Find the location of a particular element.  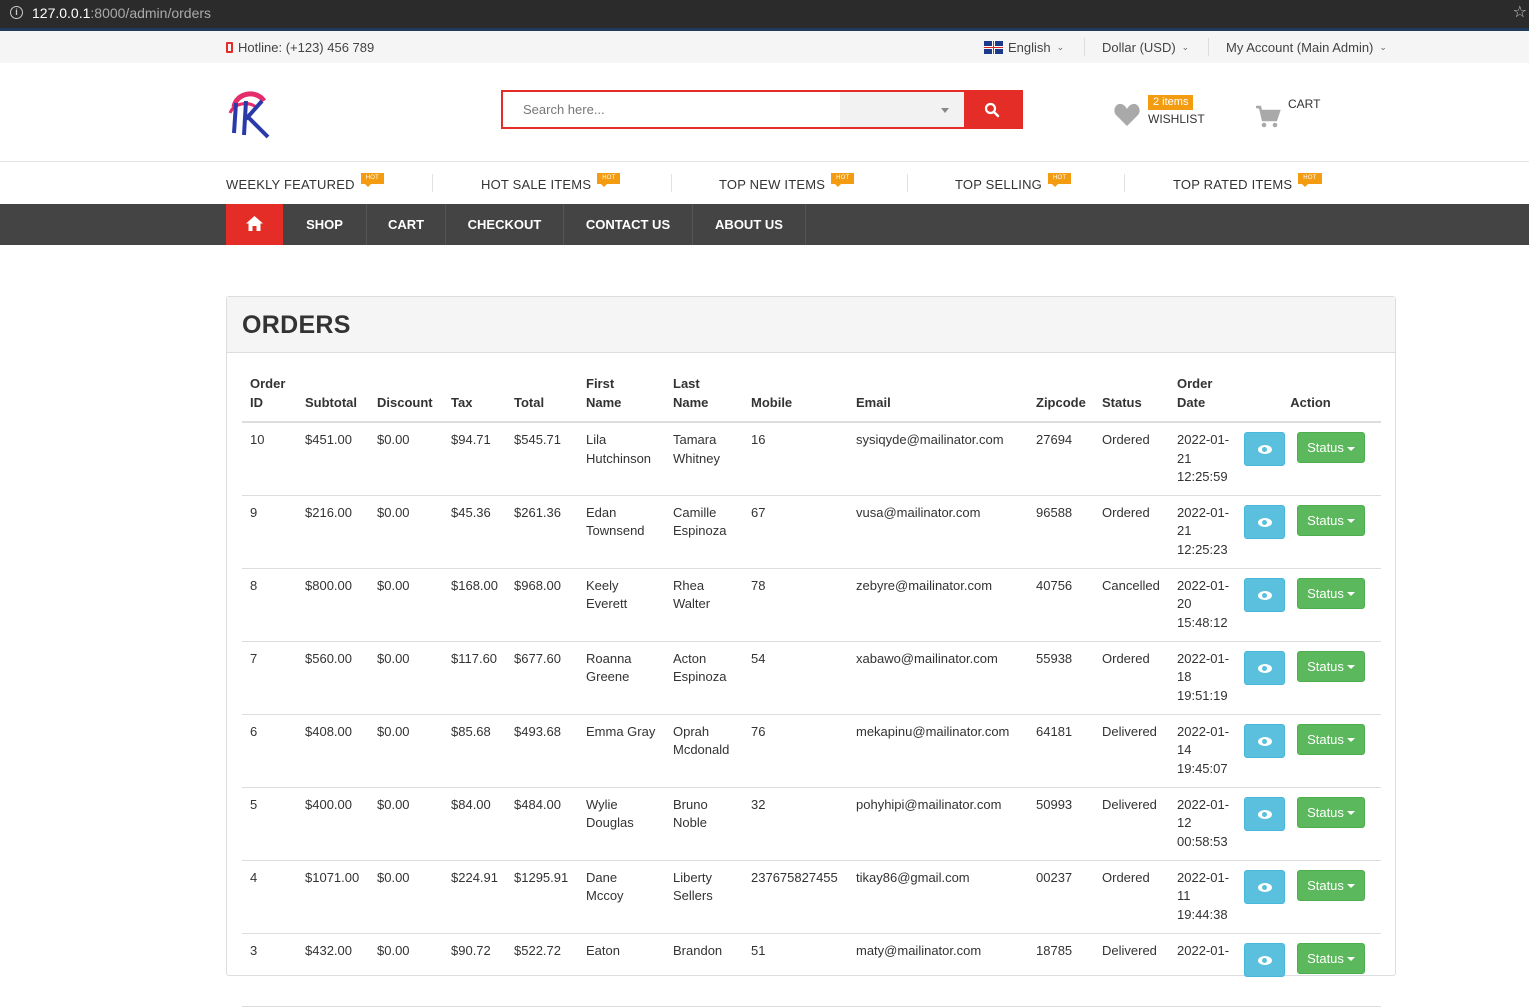

cell-zipcode: 18785 is located at coordinates (1061, 970).